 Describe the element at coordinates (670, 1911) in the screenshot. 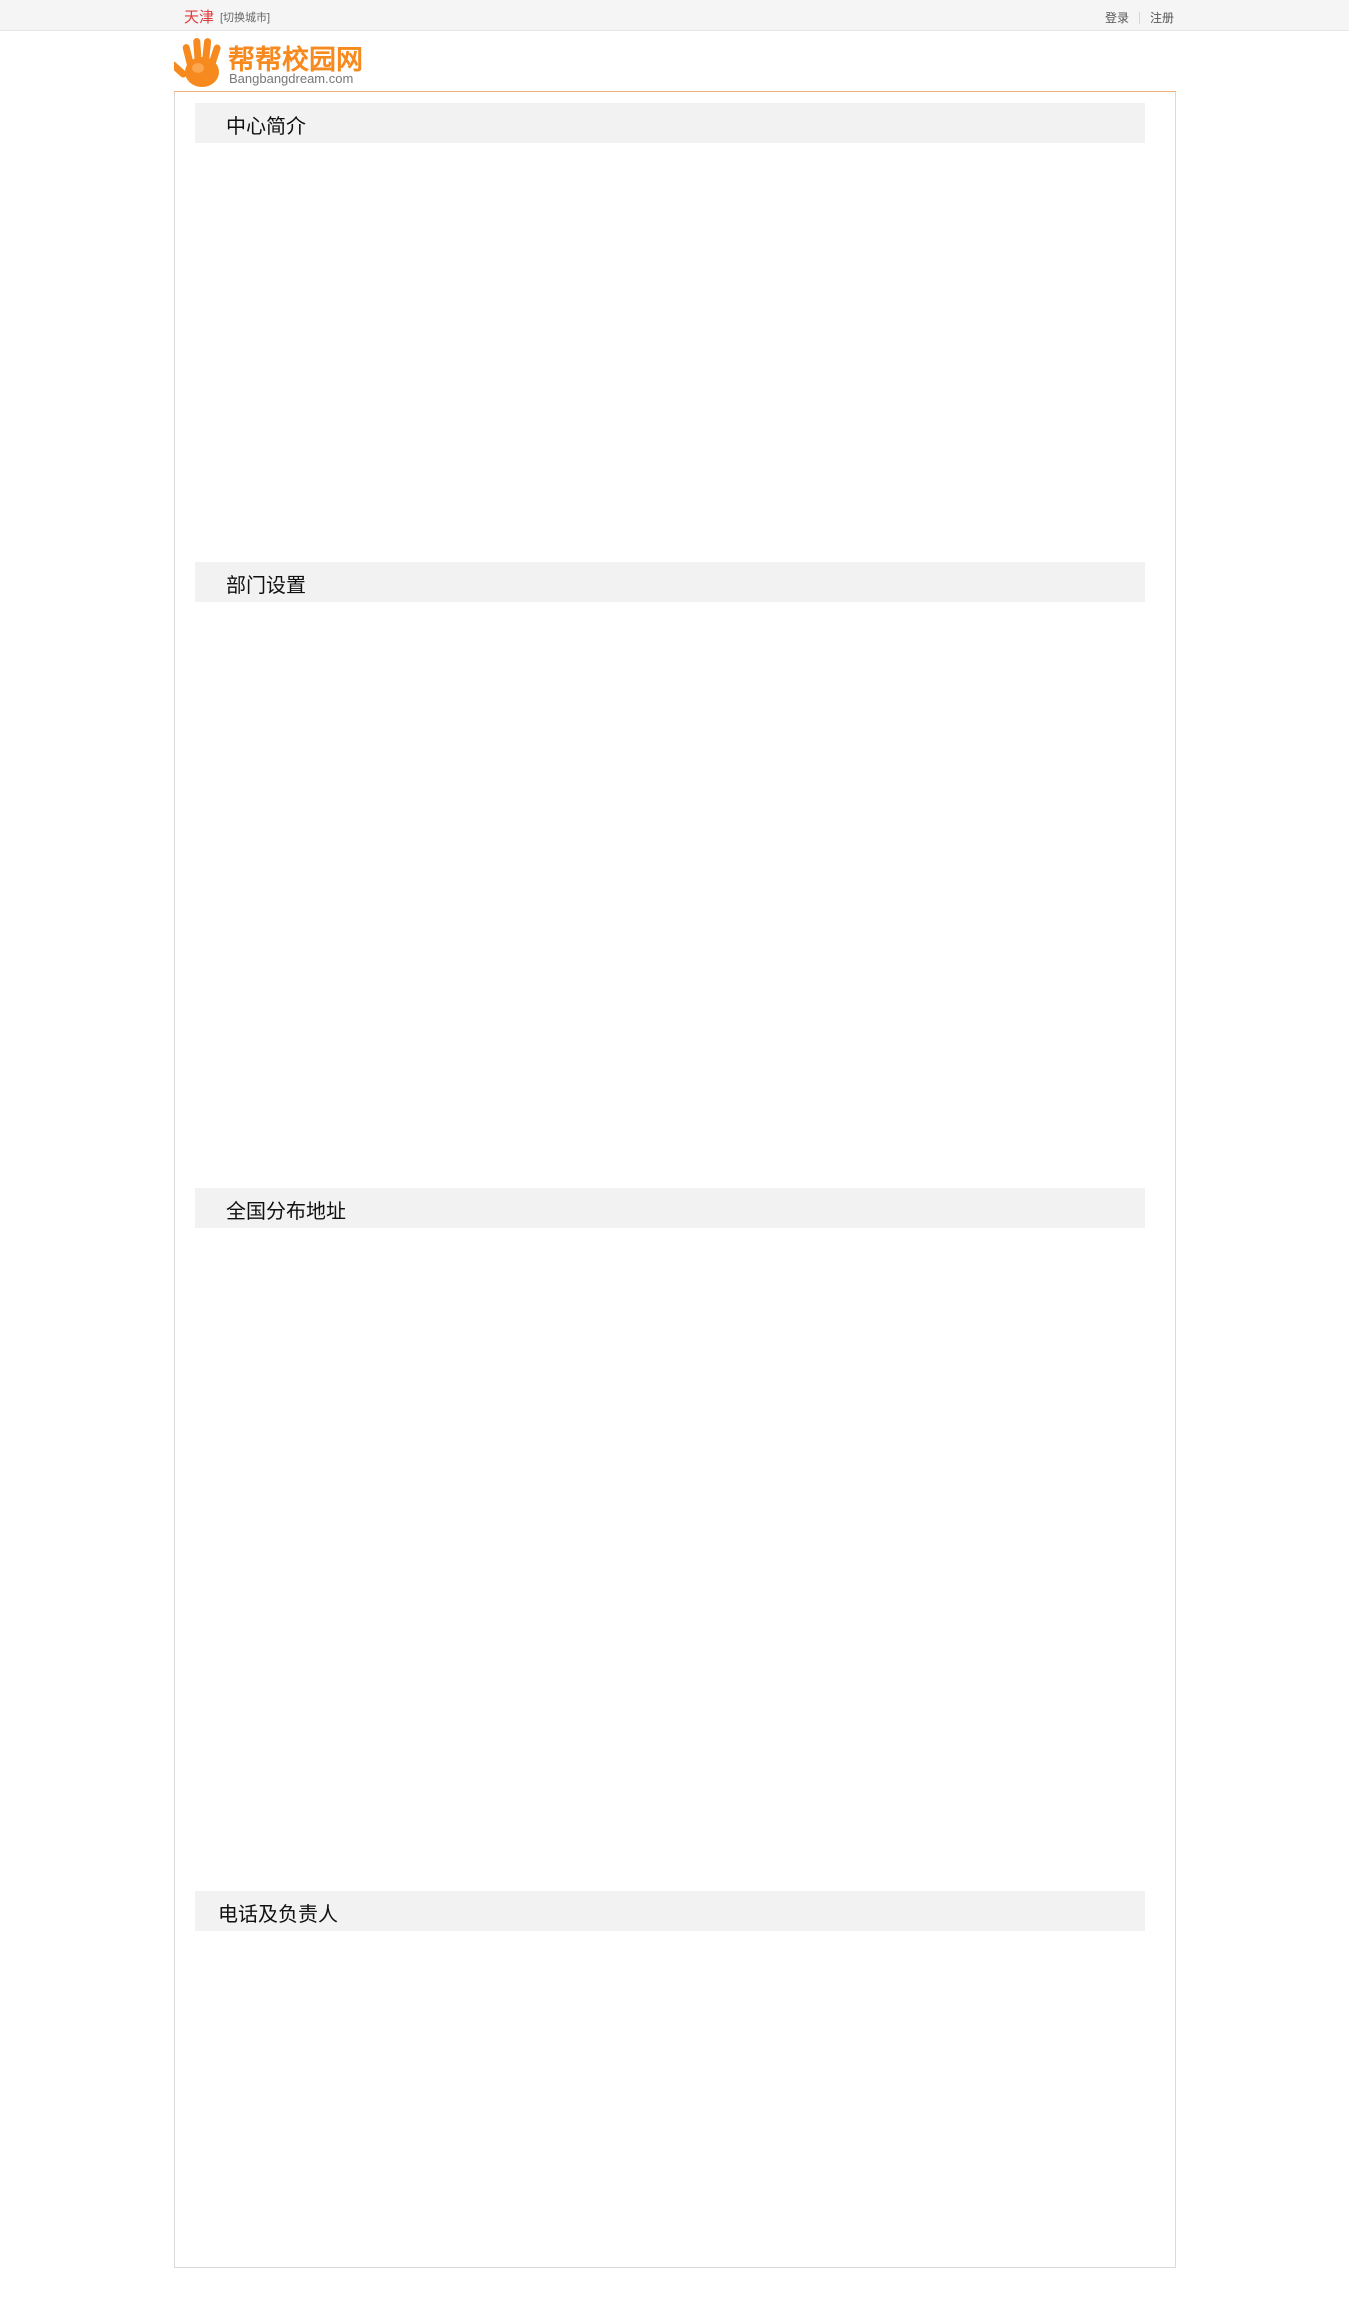

I see `section-contacts: 电话及负责人` at that location.